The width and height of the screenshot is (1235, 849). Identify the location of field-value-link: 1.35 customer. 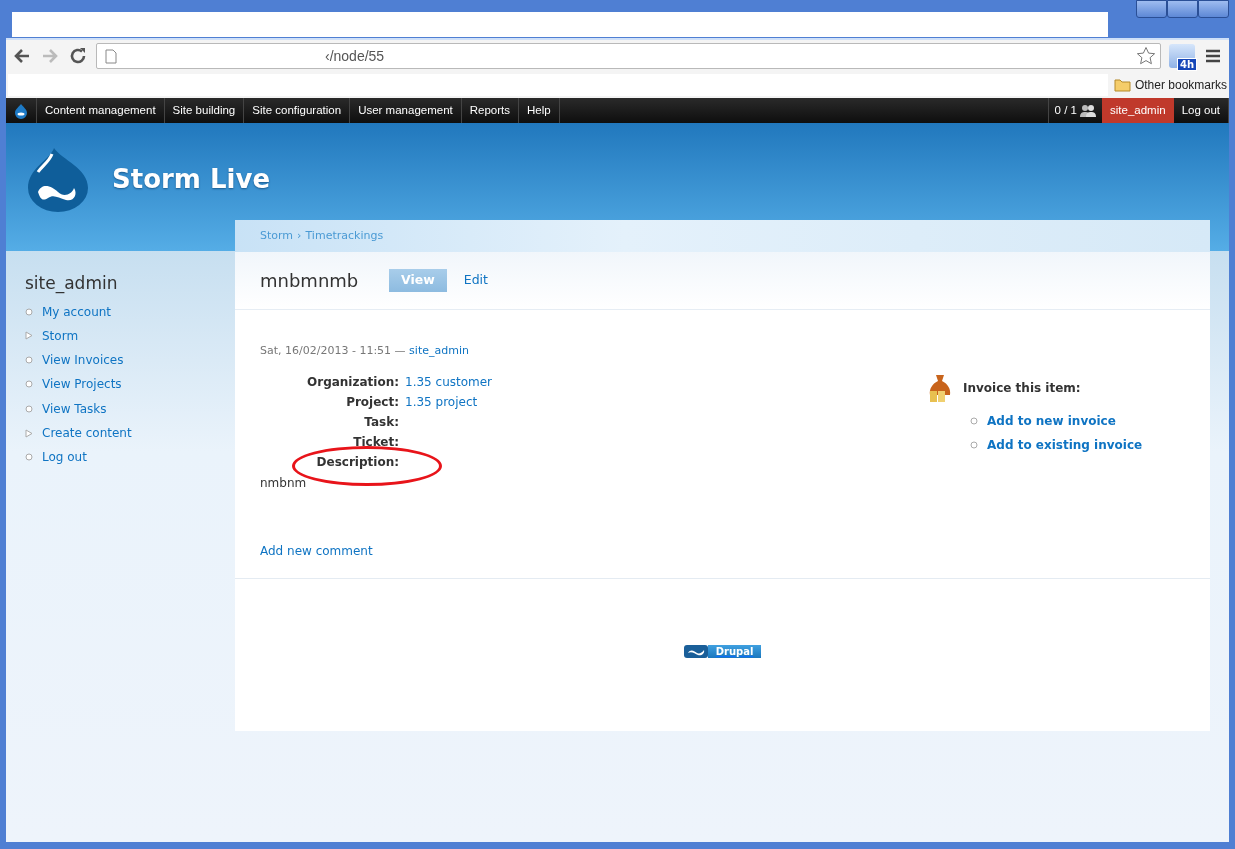
(449, 381).